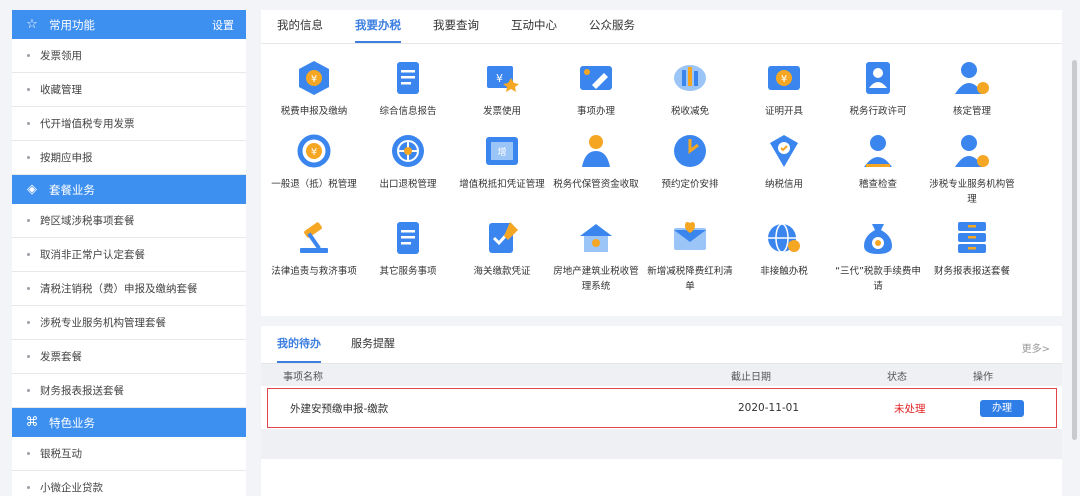 This screenshot has height=496, width=1080. Describe the element at coordinates (72, 24) in the screenshot. I see `common-functions-title: 常用功能` at that location.